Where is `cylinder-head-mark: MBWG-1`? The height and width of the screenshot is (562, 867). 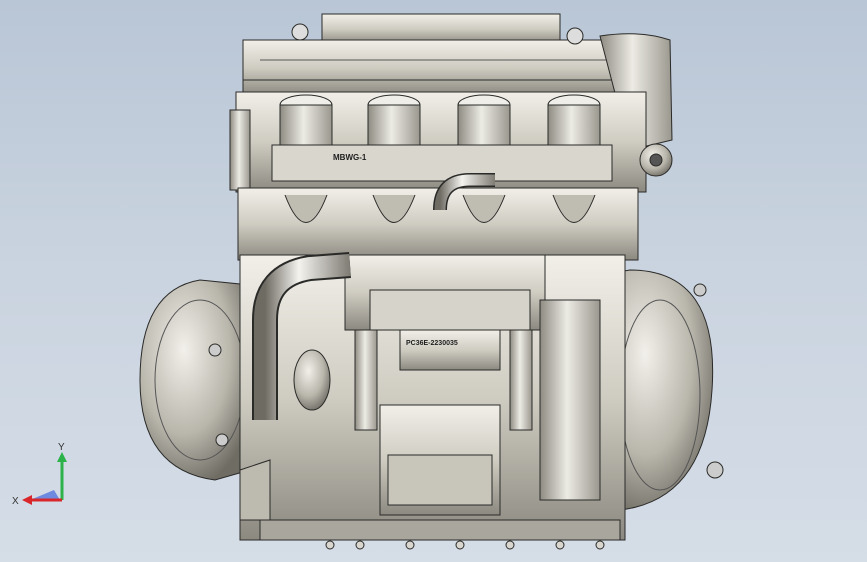 cylinder-head-mark: MBWG-1 is located at coordinates (350, 157).